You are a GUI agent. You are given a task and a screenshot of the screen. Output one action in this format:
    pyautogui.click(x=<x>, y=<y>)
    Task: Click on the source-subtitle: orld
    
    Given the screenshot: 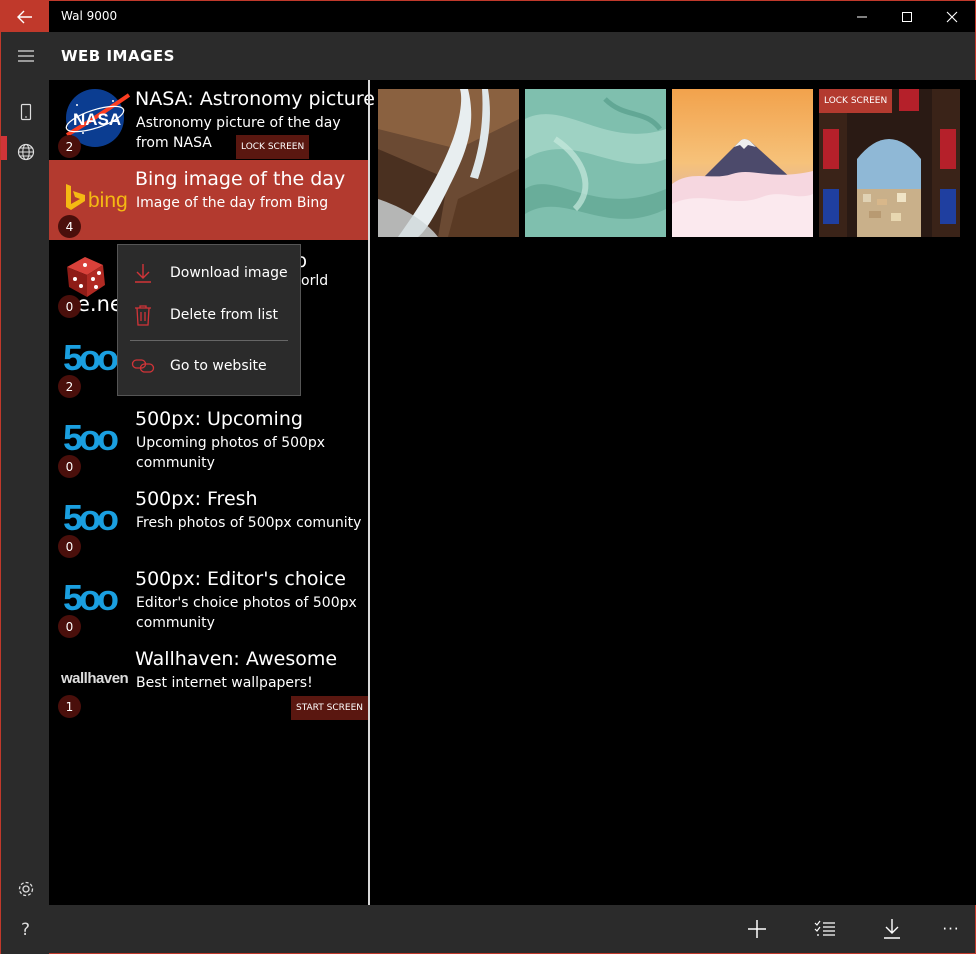 What is the action you would take?
    pyautogui.click(x=315, y=281)
    